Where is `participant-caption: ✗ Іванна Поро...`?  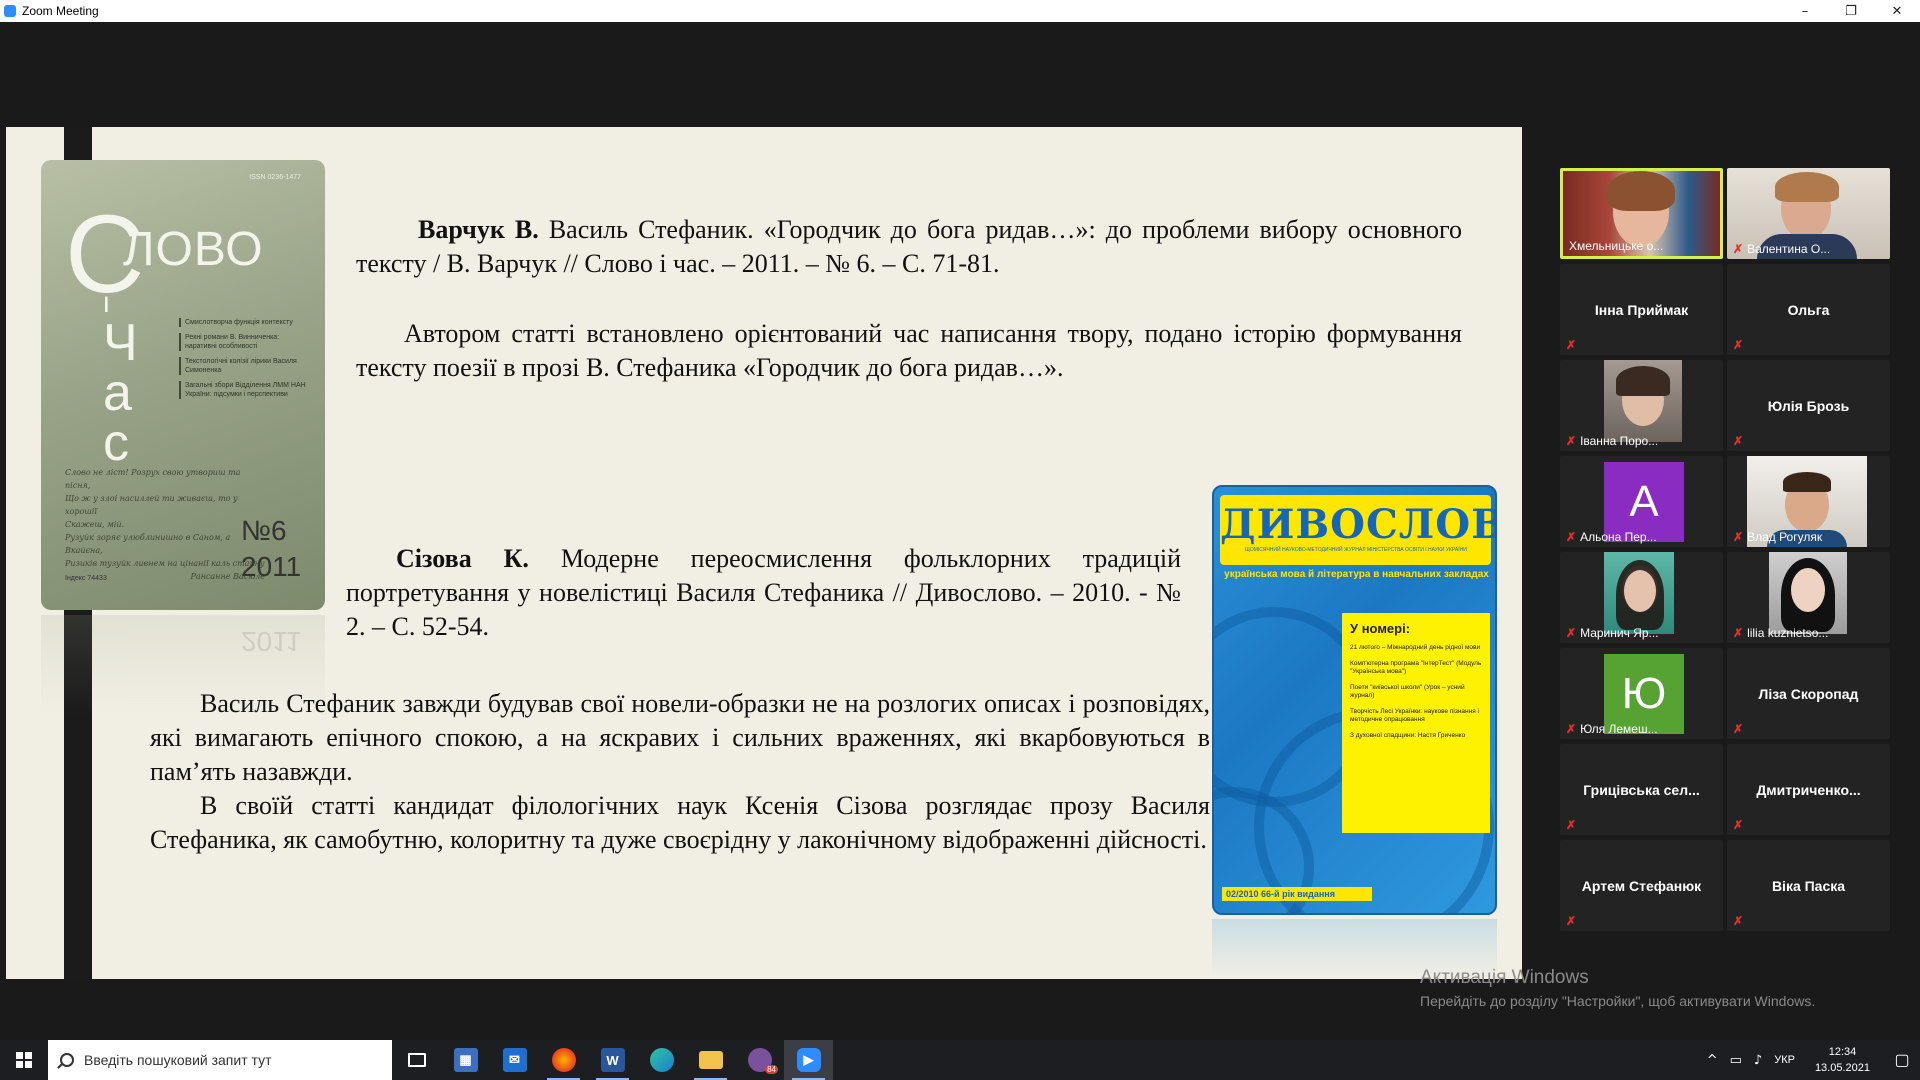 participant-caption: ✗ Іванна Поро... is located at coordinates (1612, 441).